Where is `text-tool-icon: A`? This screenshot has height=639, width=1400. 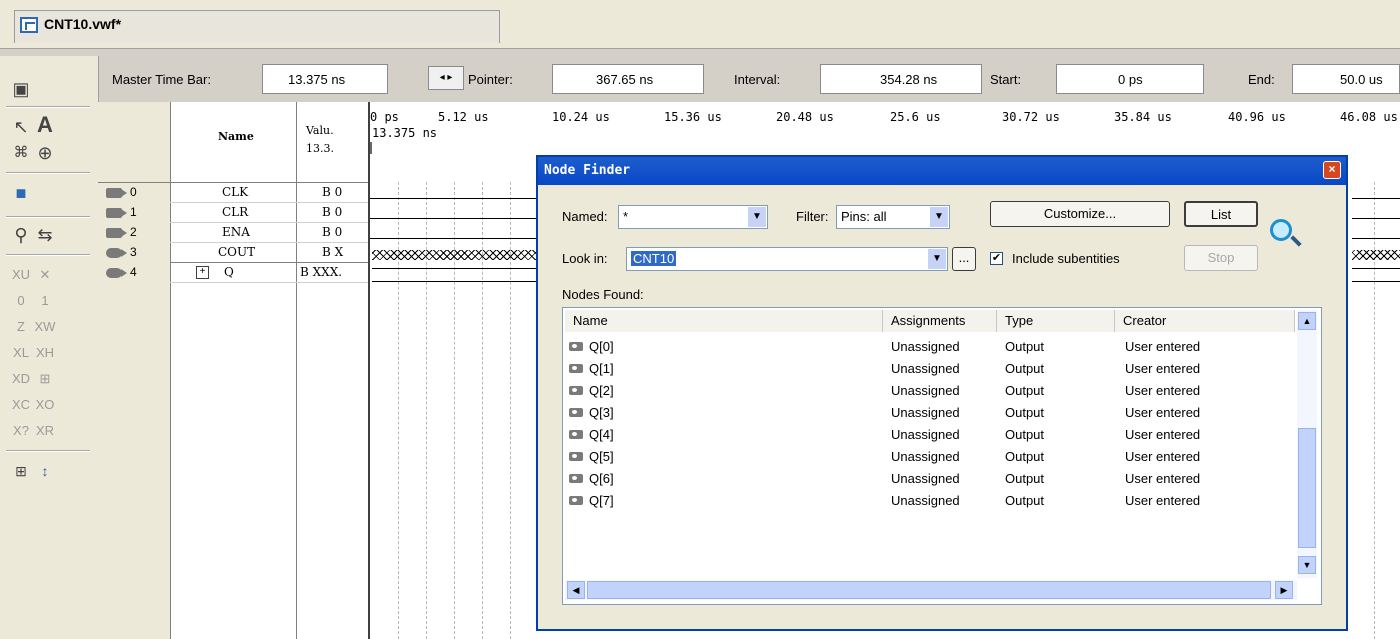
text-tool-icon: A is located at coordinates (45, 125).